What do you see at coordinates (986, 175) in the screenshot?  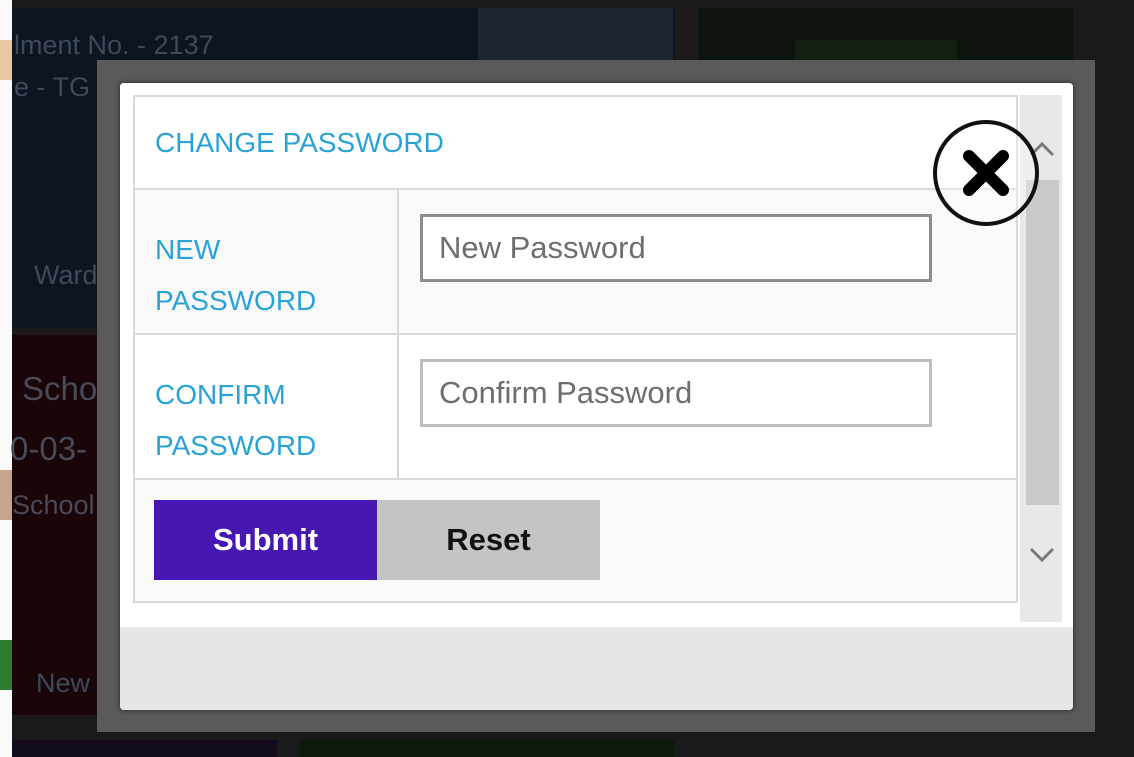 I see `close-x-icon` at bounding box center [986, 175].